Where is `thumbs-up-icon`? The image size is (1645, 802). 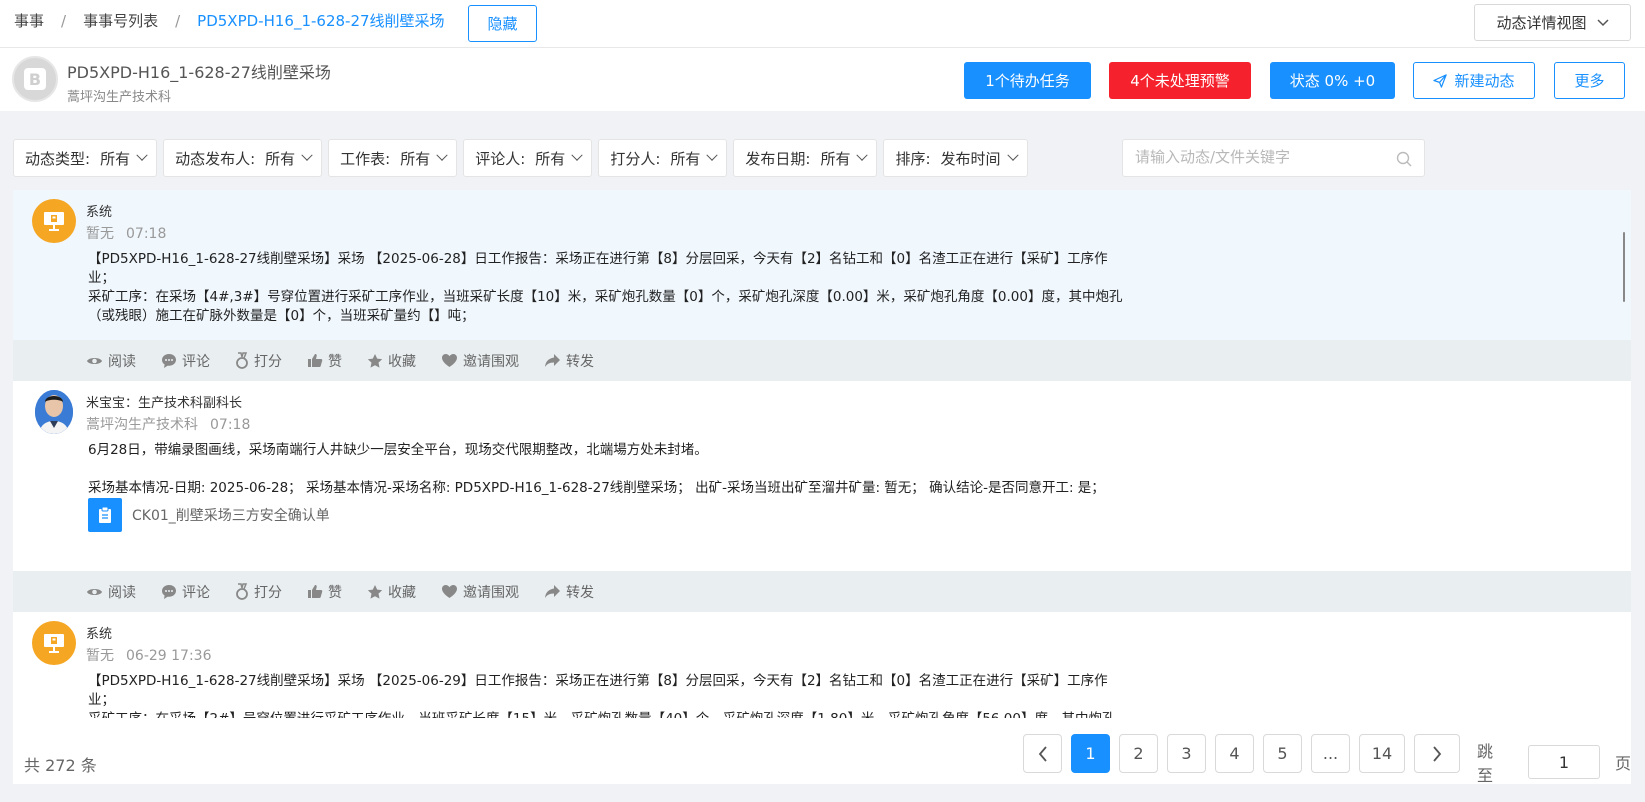
thumbs-up-icon is located at coordinates (315, 591).